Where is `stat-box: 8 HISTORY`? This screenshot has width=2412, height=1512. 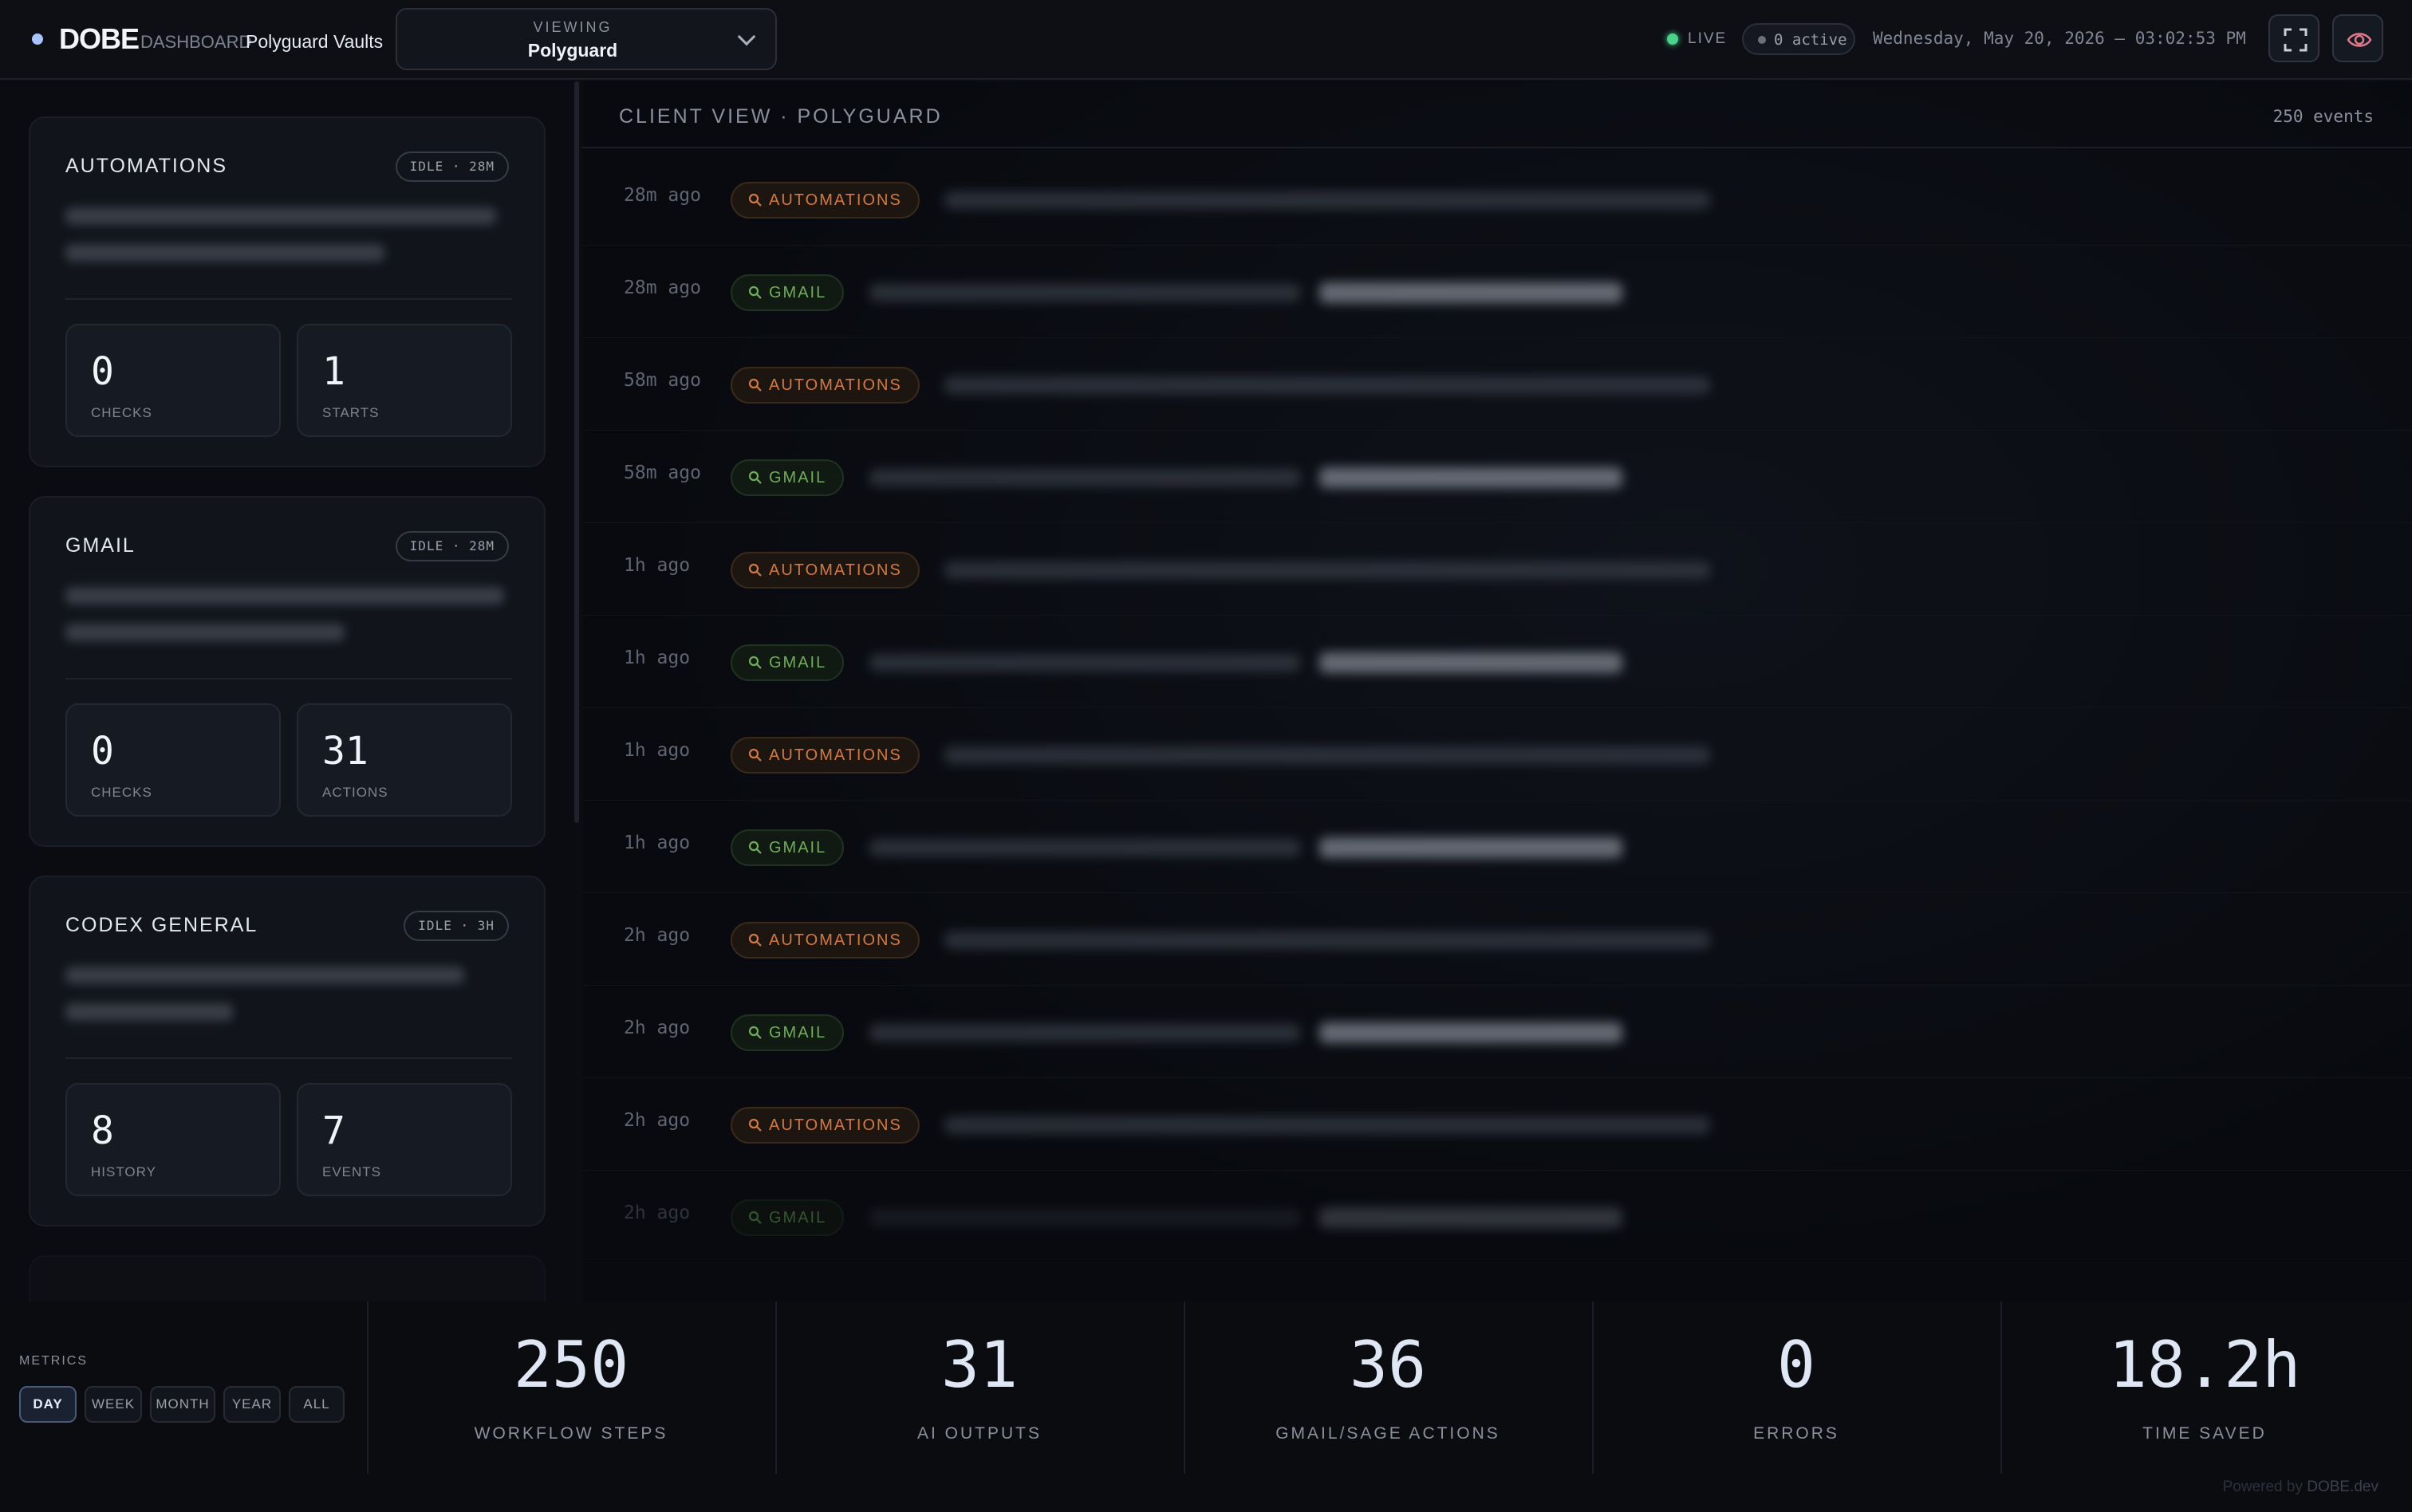
stat-box: 8 HISTORY is located at coordinates (173, 1139).